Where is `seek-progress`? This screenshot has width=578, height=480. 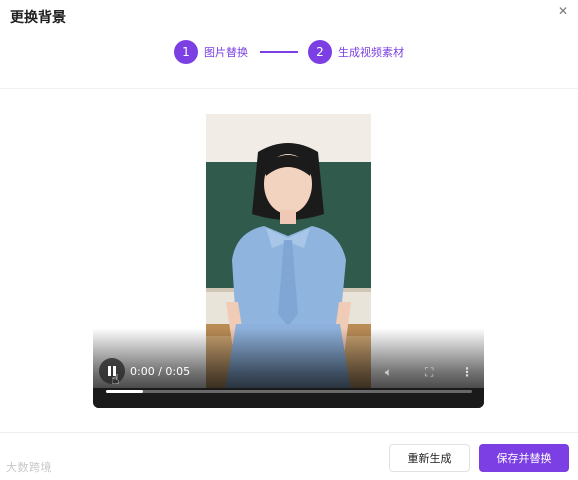 seek-progress is located at coordinates (124, 391).